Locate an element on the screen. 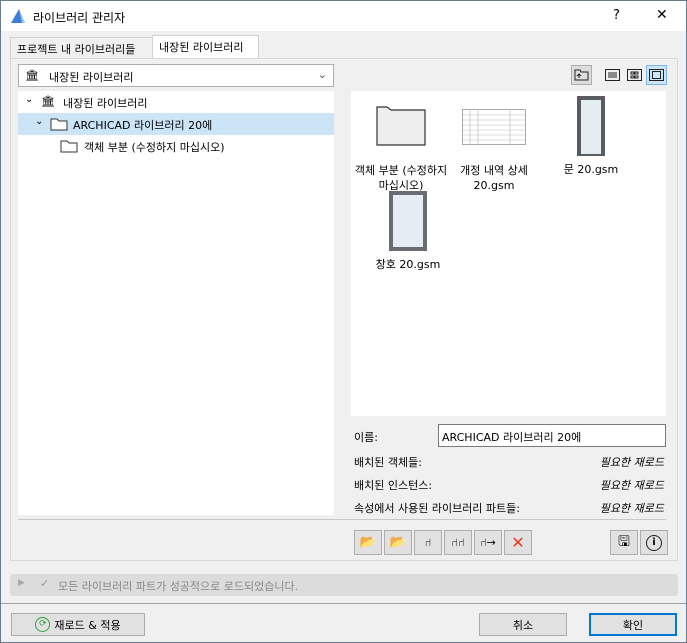  placed-instances-value: 필요한 재로드 is located at coordinates (631, 485).